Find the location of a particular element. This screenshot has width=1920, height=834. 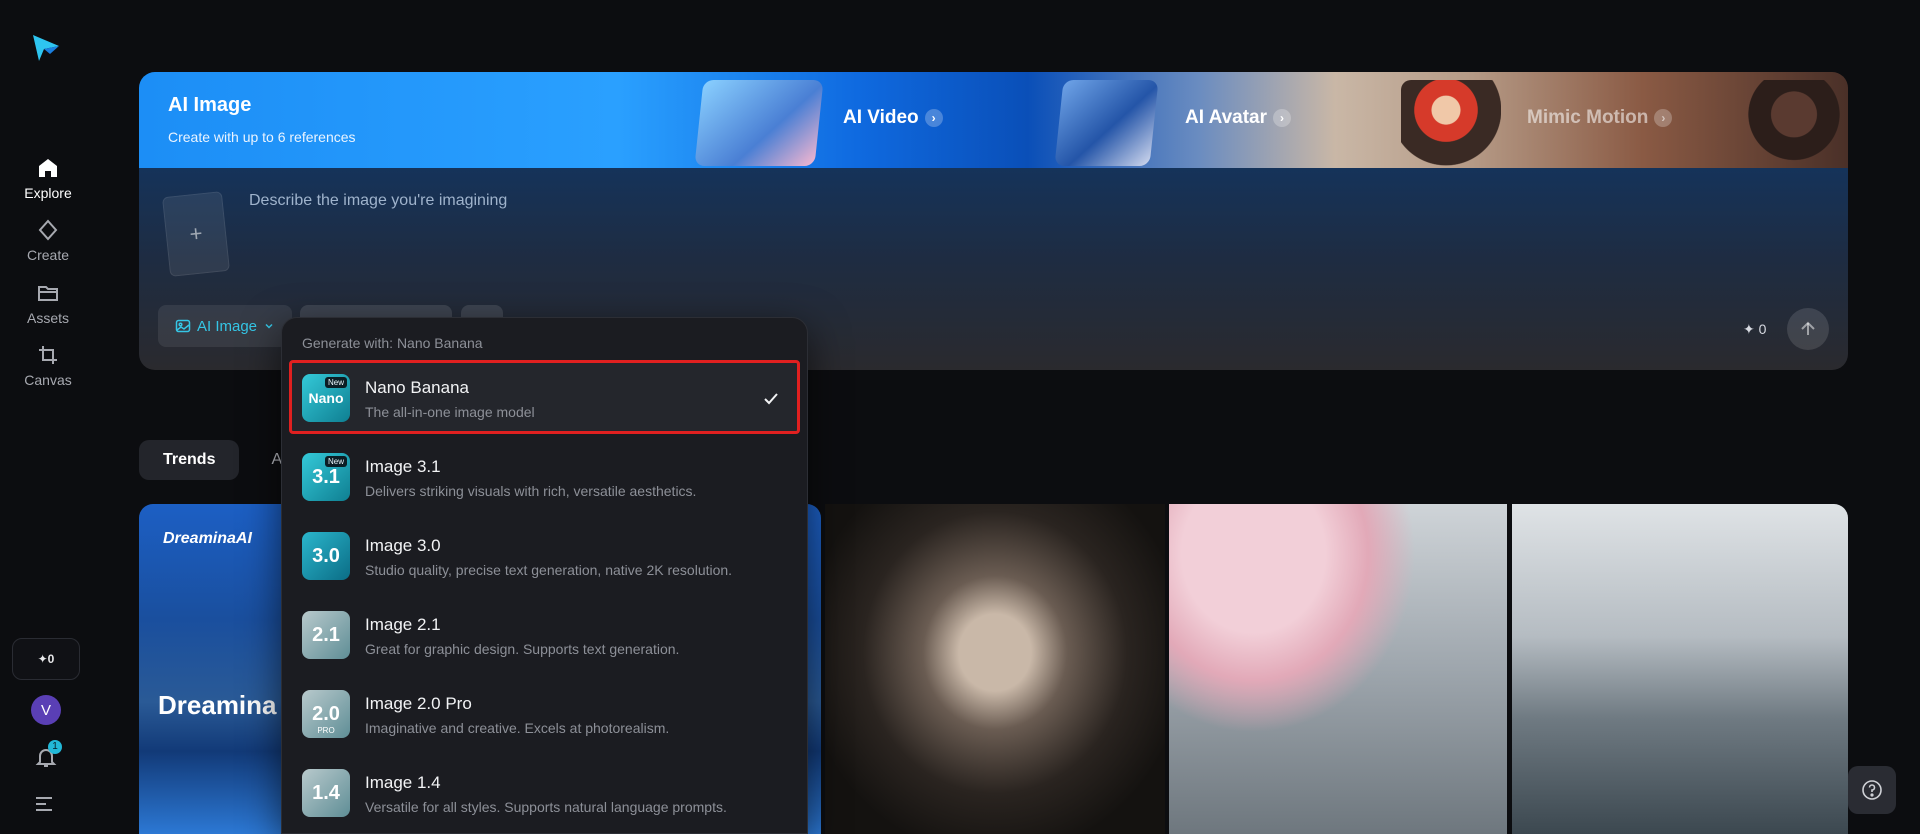

model-name: Image 2.1 is located at coordinates (403, 624).